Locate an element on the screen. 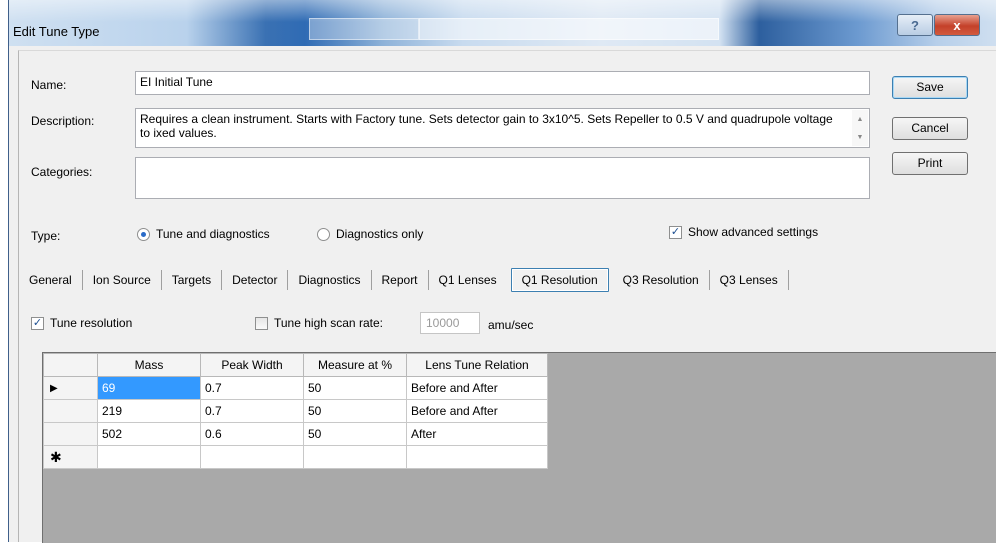  tune-resolution-label: Tune resolution is located at coordinates (91, 323).